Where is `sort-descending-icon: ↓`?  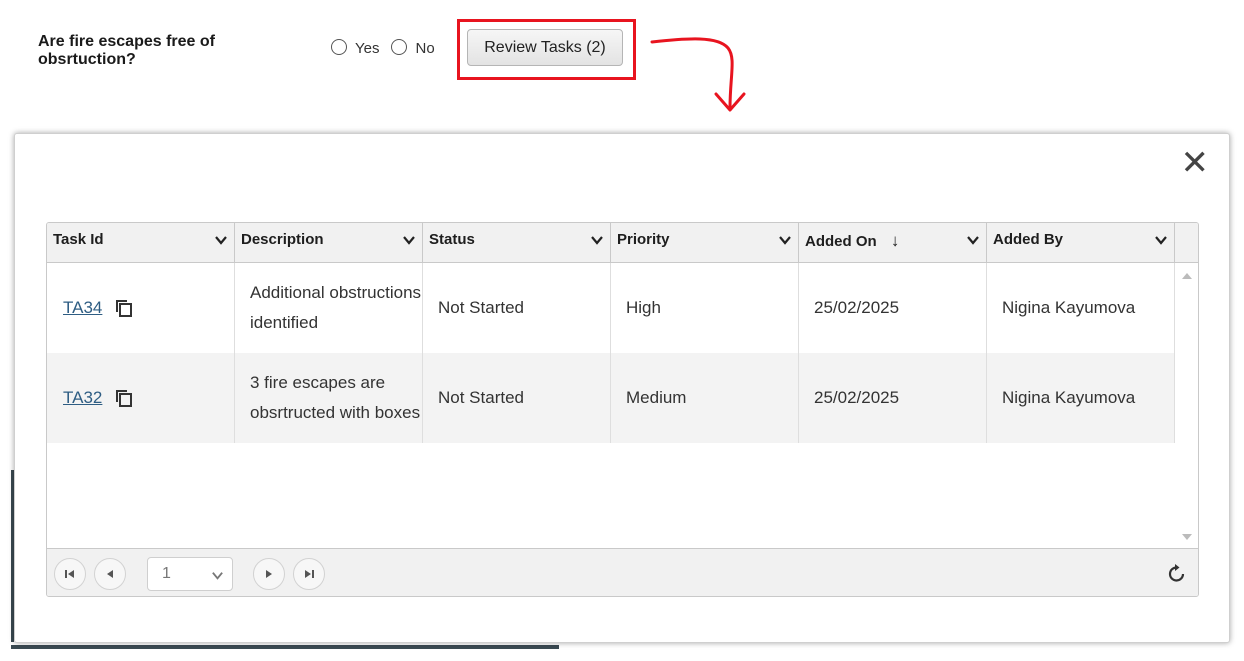
sort-descending-icon: ↓ is located at coordinates (895, 241).